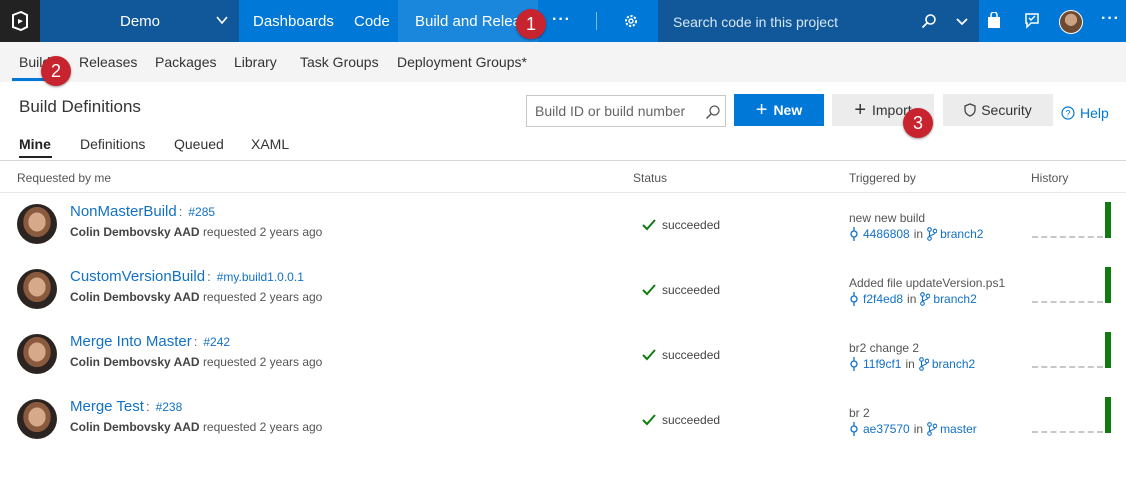  Describe the element at coordinates (35, 157) in the screenshot. I see `tab-active-underline` at that location.